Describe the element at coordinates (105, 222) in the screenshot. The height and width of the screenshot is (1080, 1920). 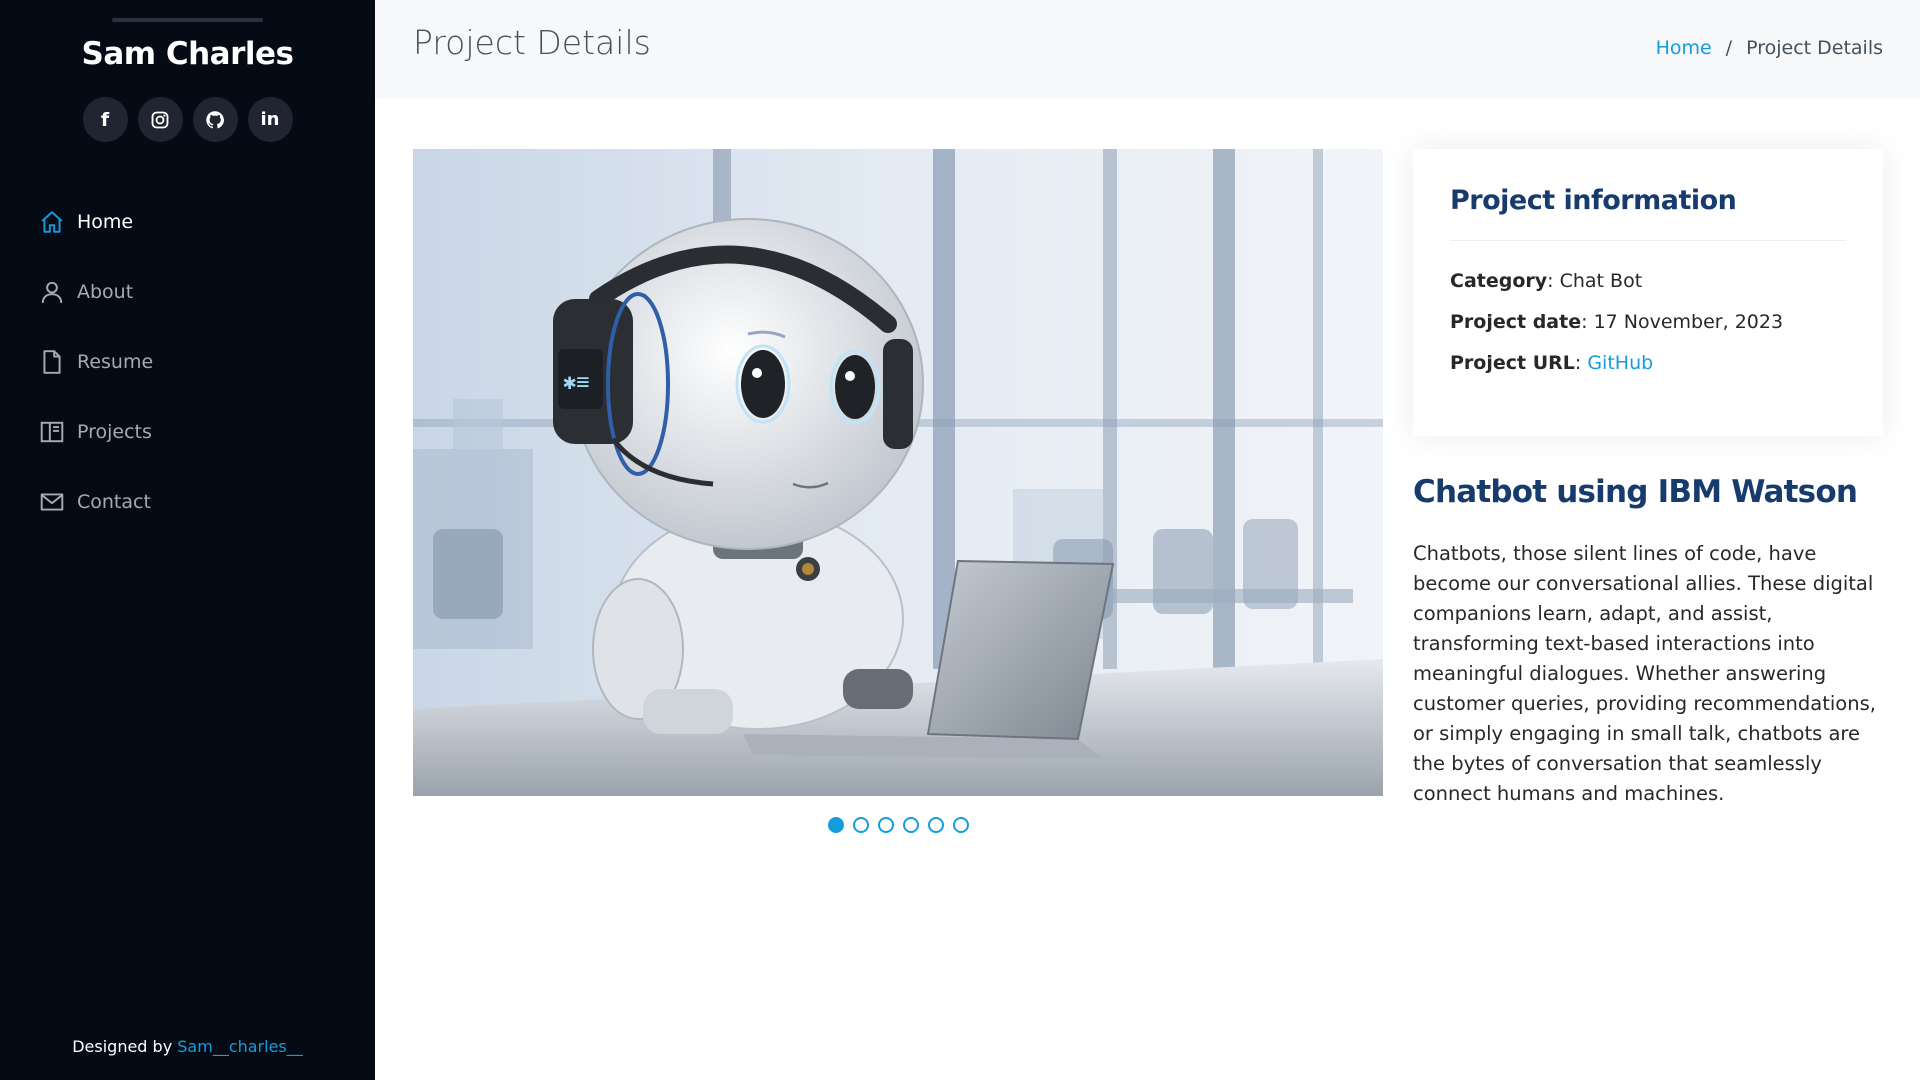
I see `nav-label-home: Home` at that location.